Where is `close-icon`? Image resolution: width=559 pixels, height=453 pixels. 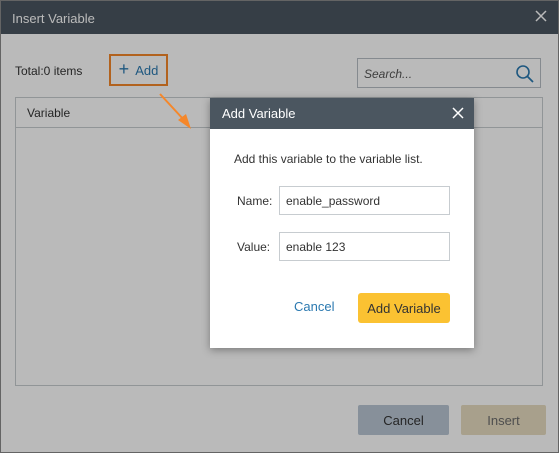
close-icon is located at coordinates (458, 113).